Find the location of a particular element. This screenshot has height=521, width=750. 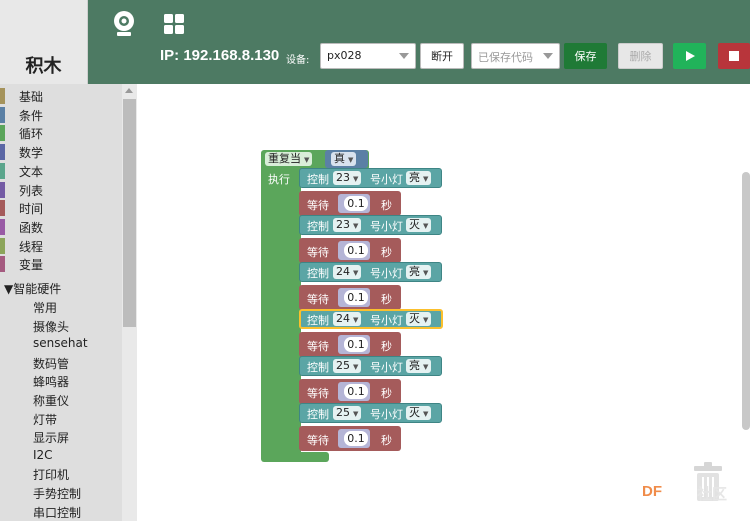

toolbox-category: 线程 is located at coordinates (60, 246).